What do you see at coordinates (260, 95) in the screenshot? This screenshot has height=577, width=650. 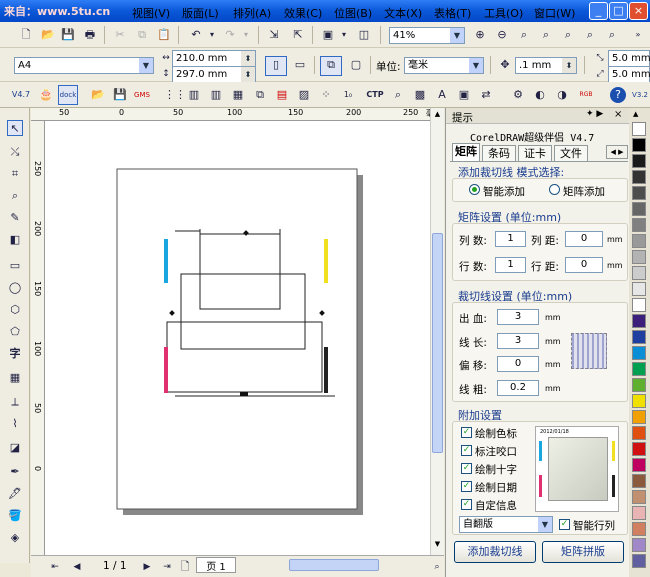 I see `copy-layout-icon: ⧉` at bounding box center [260, 95].